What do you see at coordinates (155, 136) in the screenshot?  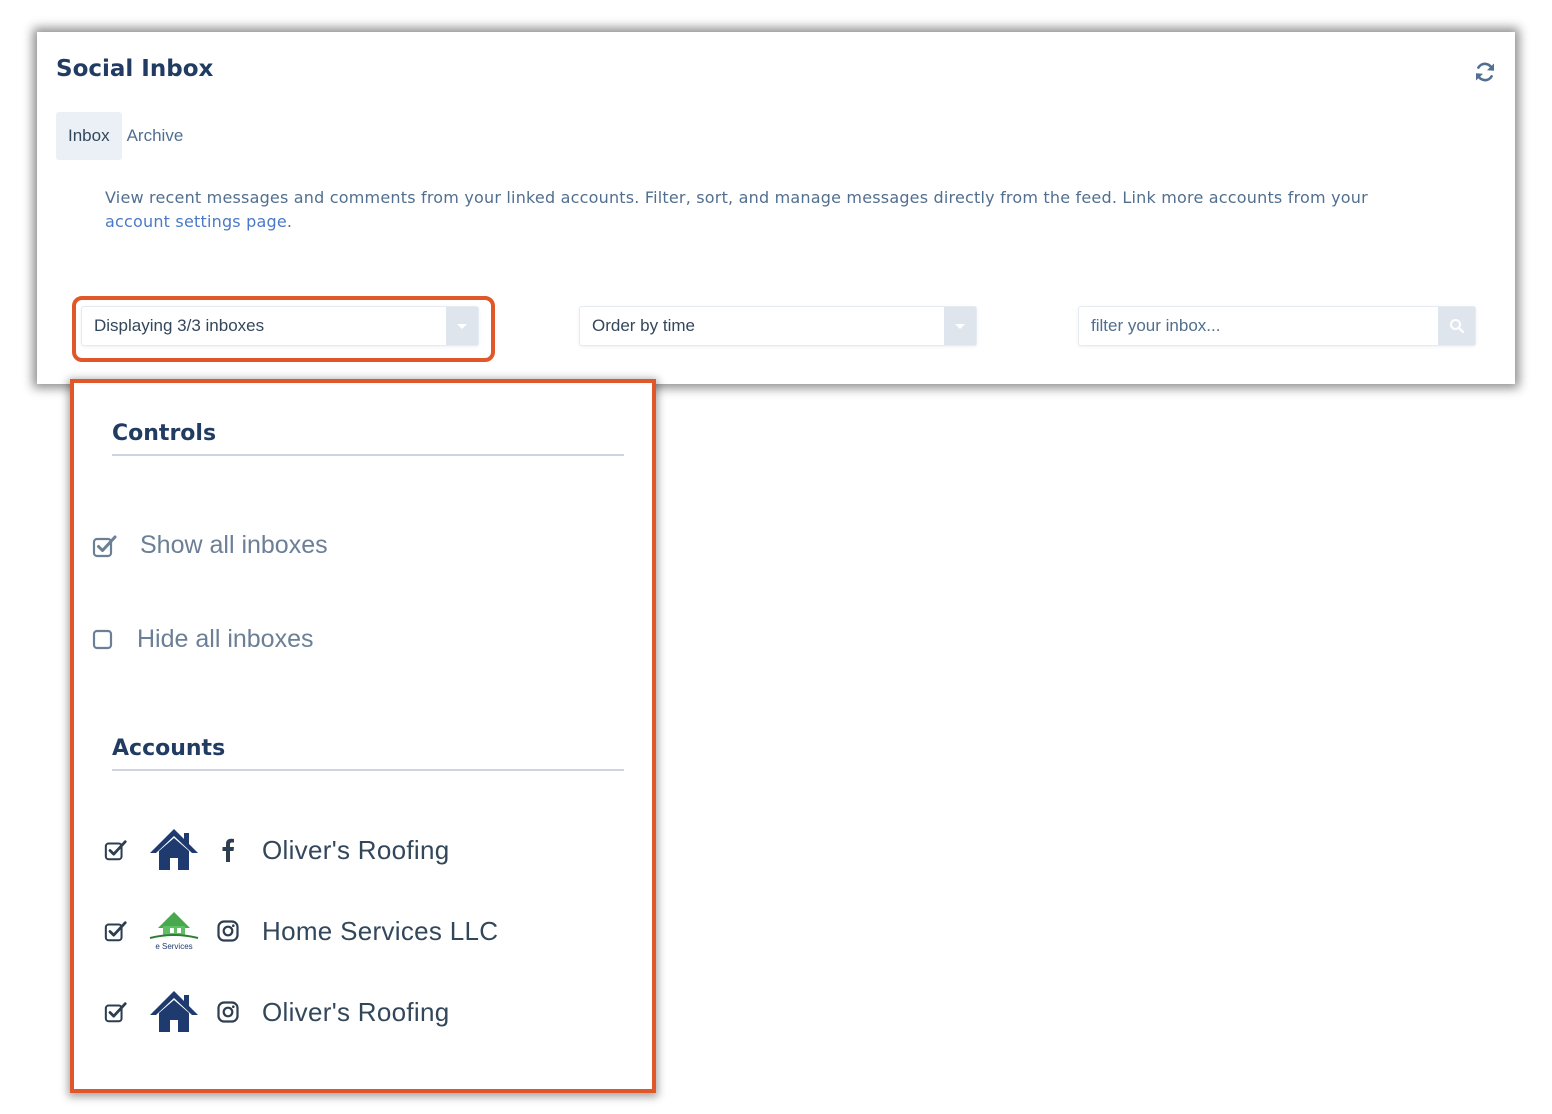 I see `tab-archive: Archive` at bounding box center [155, 136].